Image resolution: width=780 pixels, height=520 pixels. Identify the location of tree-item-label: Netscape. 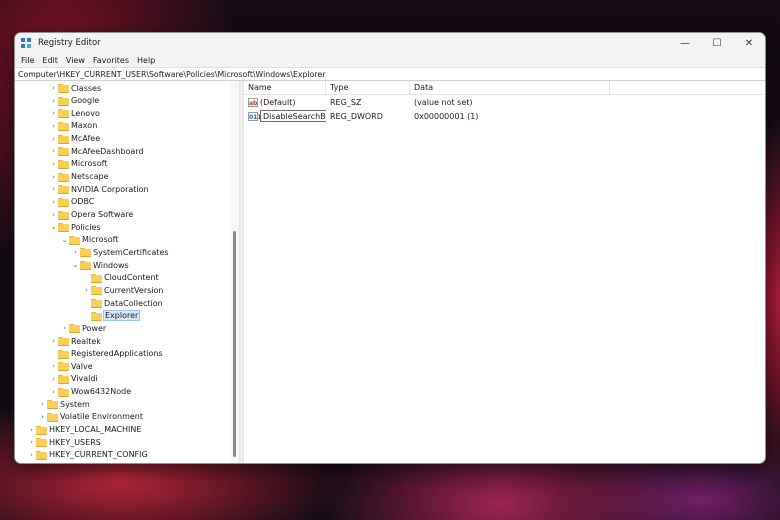
(90, 177).